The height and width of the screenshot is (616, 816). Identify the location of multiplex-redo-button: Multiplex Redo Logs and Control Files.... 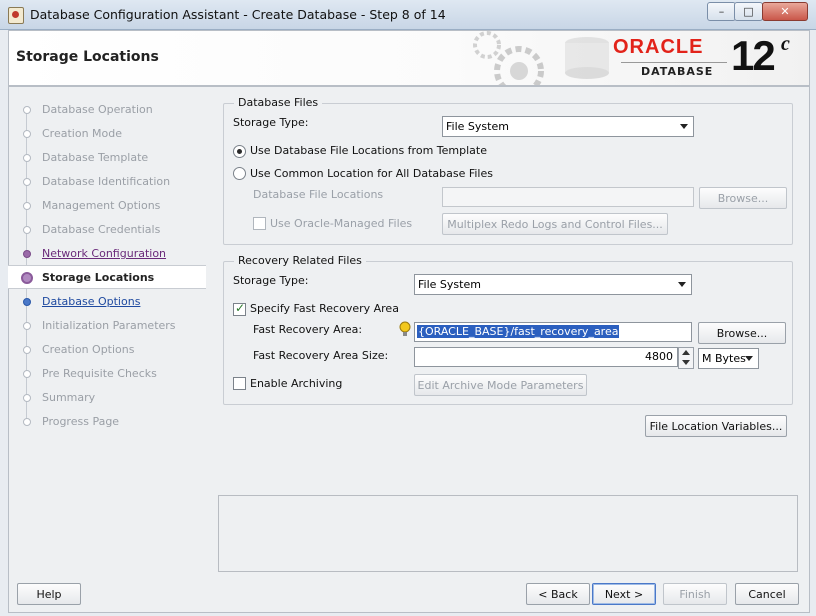
(555, 224).